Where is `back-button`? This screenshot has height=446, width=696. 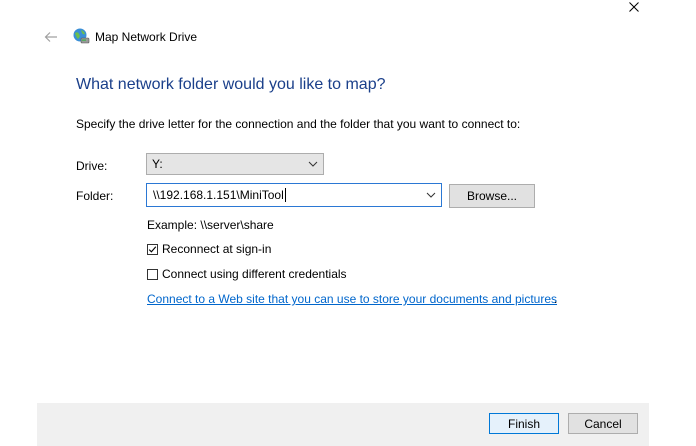
back-button is located at coordinates (51, 37).